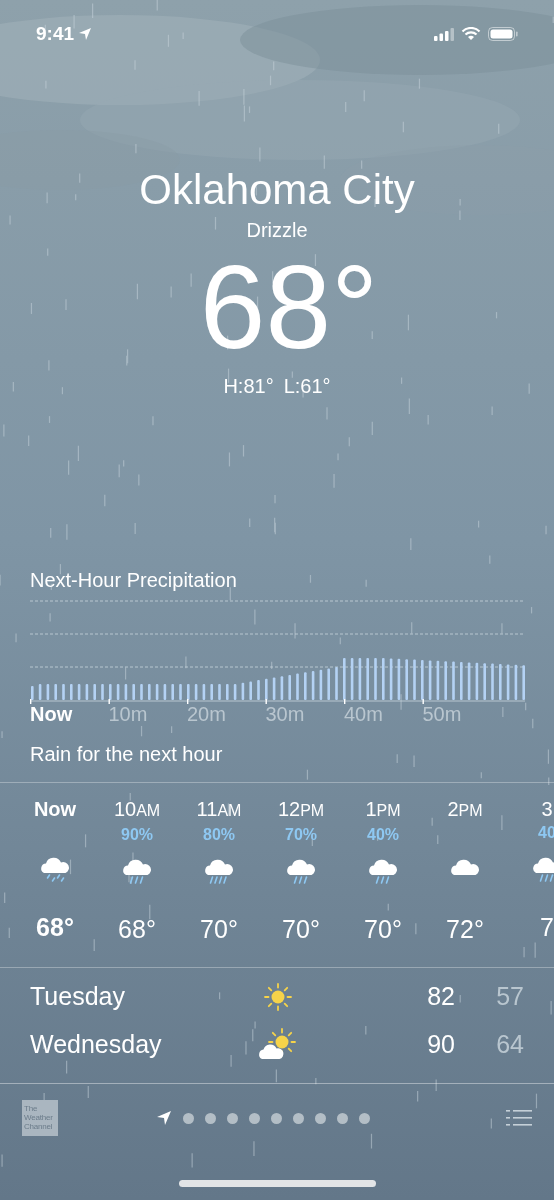 This screenshot has height=1200, width=554. What do you see at coordinates (206, 714) in the screenshot?
I see `time-label: 20m` at bounding box center [206, 714].